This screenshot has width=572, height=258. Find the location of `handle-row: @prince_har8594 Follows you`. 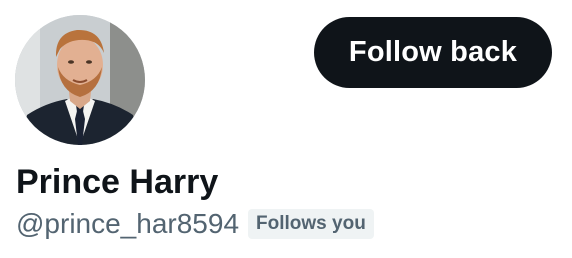

handle-row: @prince_har8594 Follows you is located at coordinates (195, 224).